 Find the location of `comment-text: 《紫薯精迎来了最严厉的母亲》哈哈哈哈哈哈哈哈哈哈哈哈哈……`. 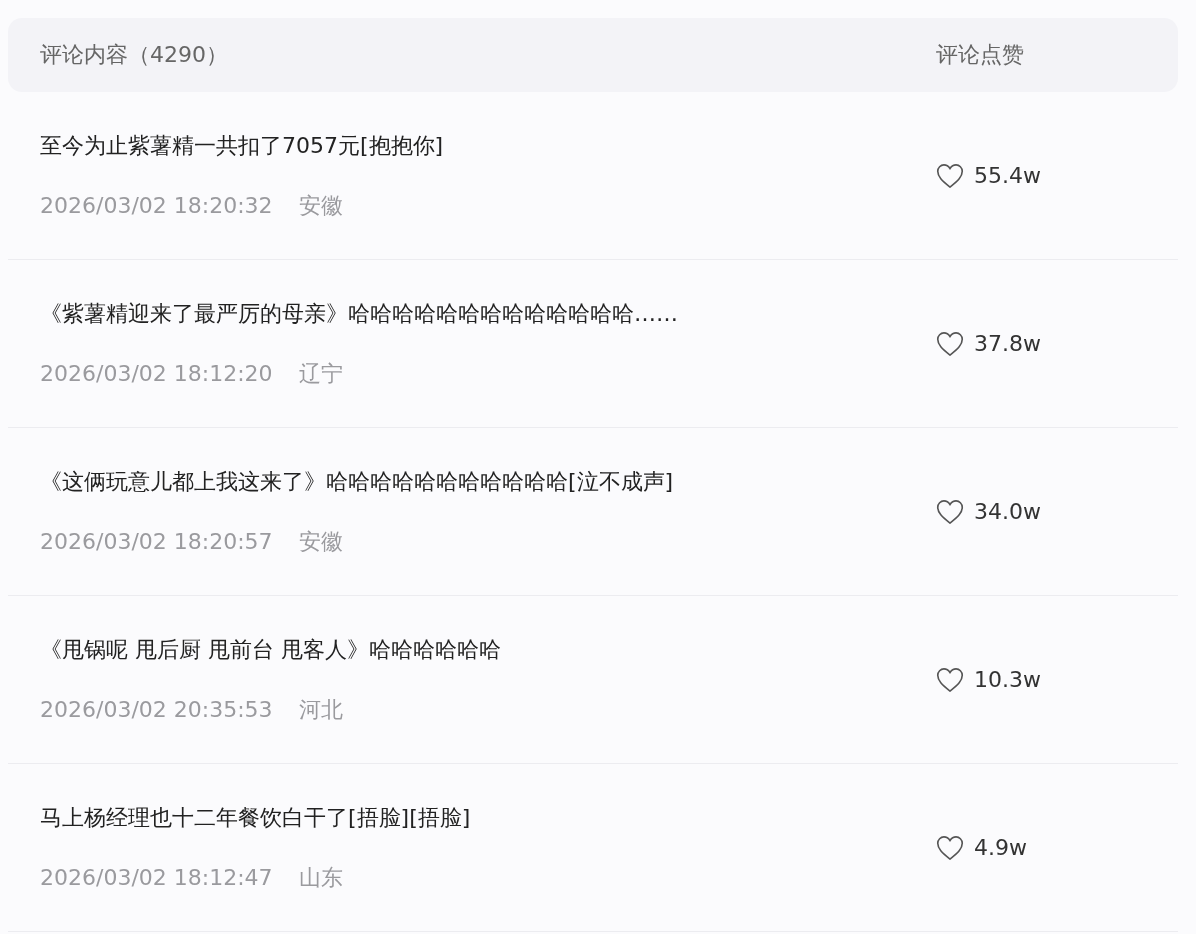

comment-text: 《紫薯精迎来了最严厉的母亲》哈哈哈哈哈哈哈哈哈哈哈哈哈…… is located at coordinates (359, 313).